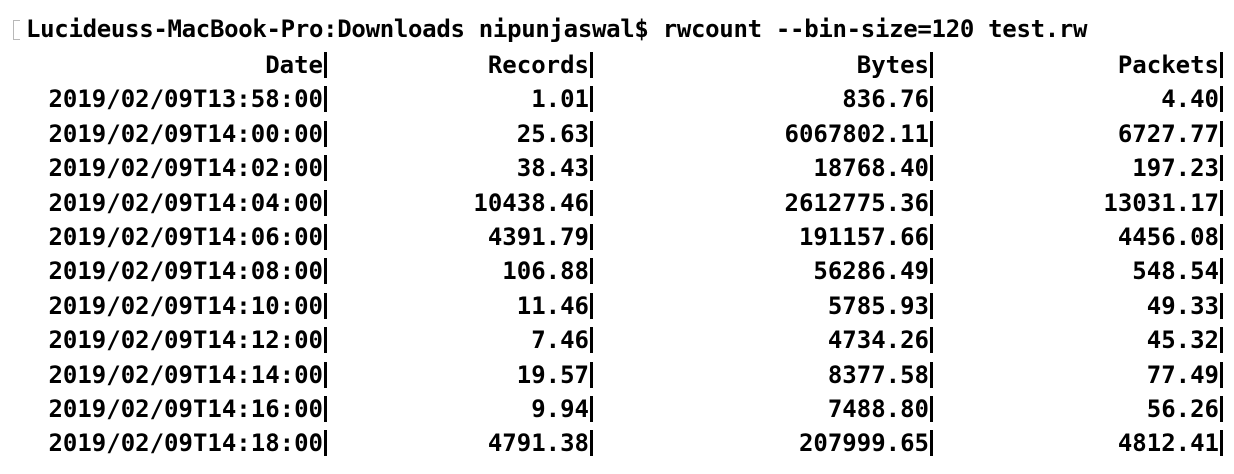 This screenshot has height=474, width=1234. I want to click on cell-records: 9.94, so click(560, 408).